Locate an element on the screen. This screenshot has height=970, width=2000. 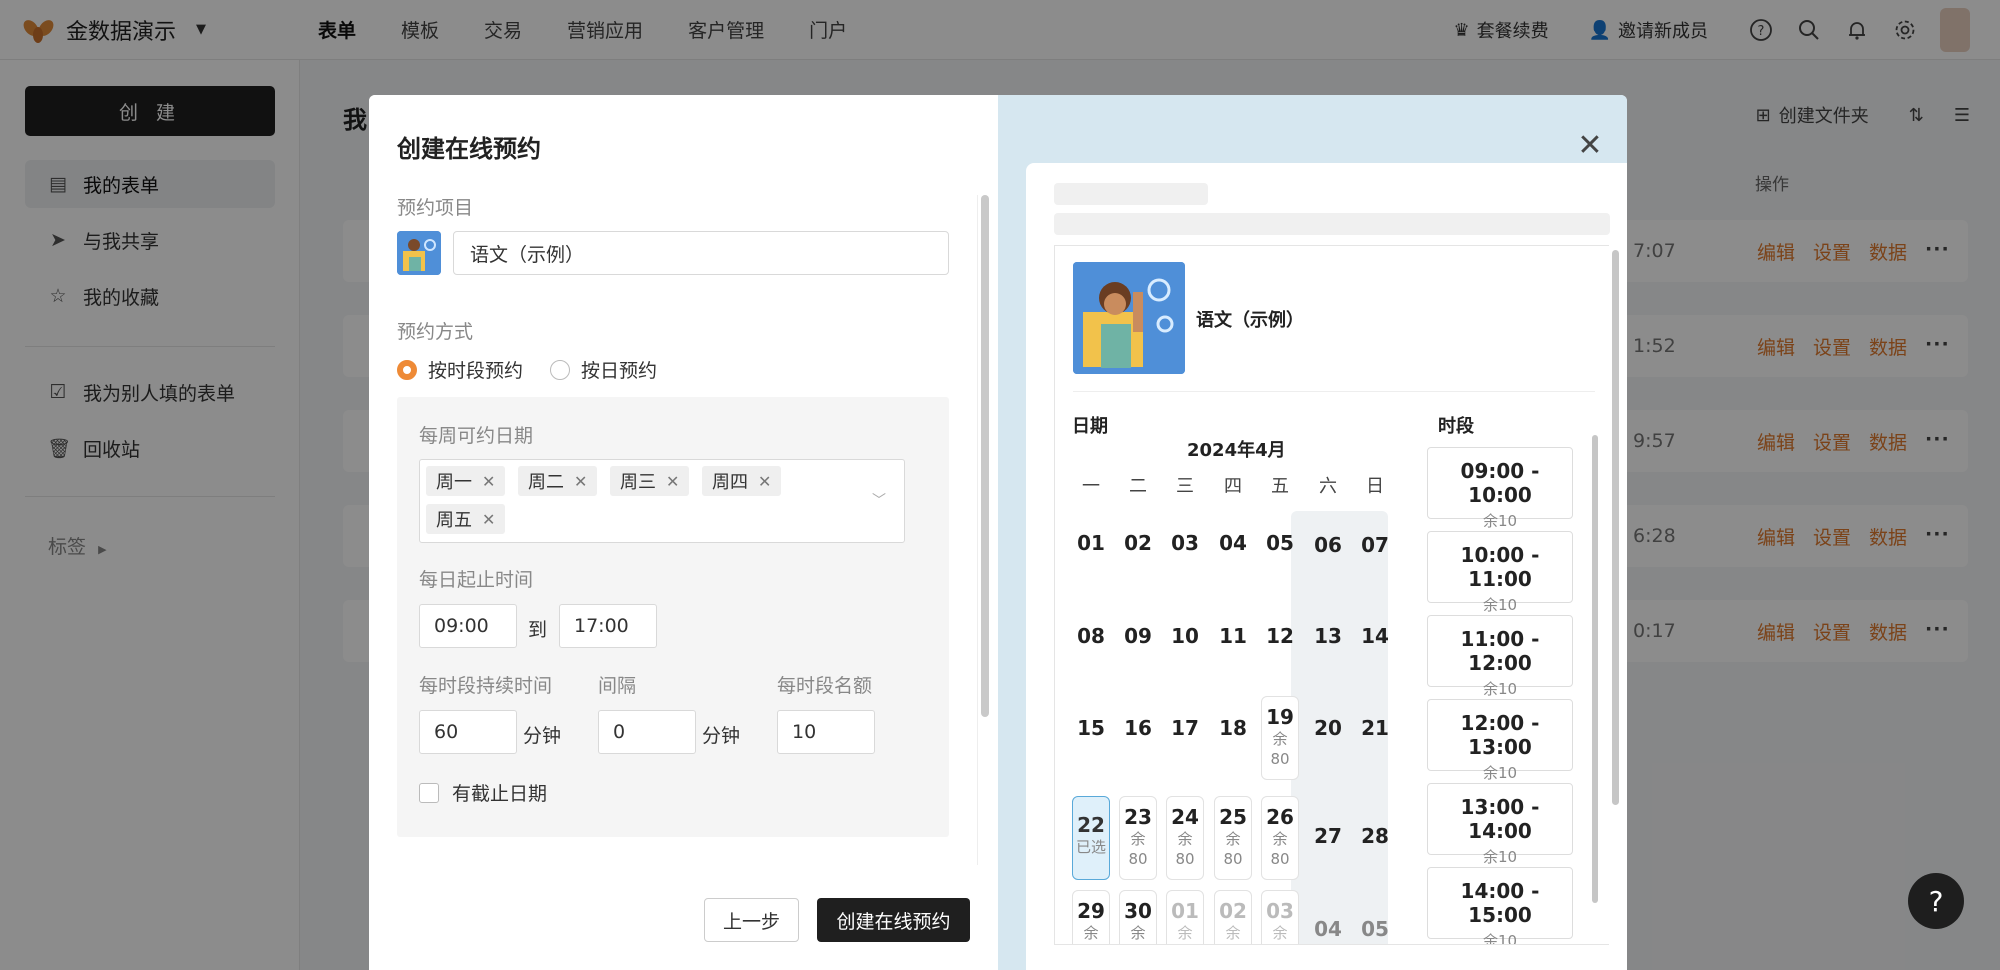
day-count: 80 is located at coordinates (1280, 859).